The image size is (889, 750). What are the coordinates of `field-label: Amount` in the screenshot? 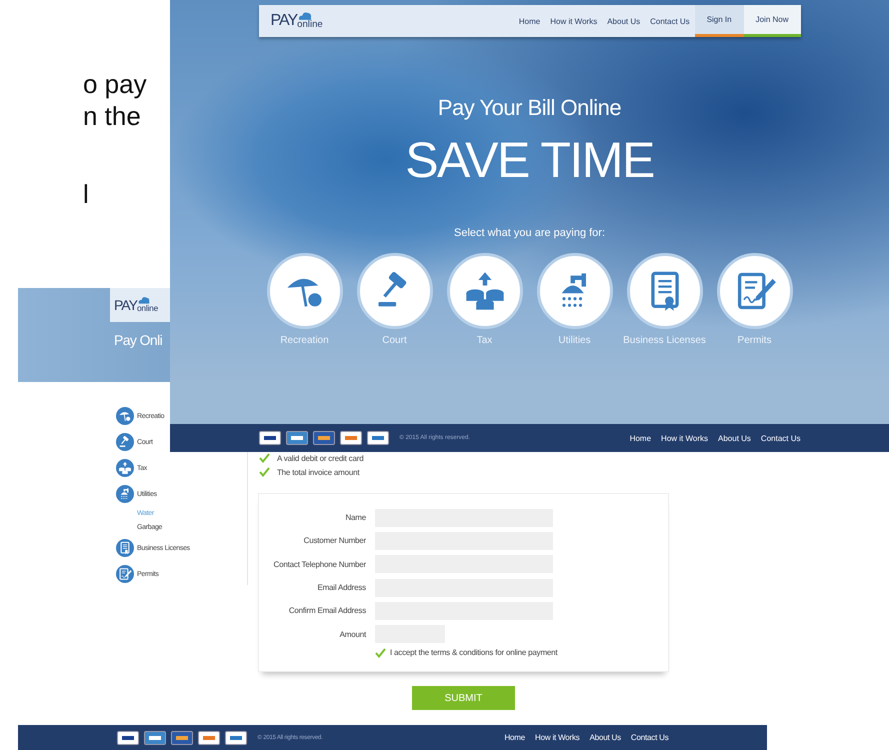 It's located at (353, 634).